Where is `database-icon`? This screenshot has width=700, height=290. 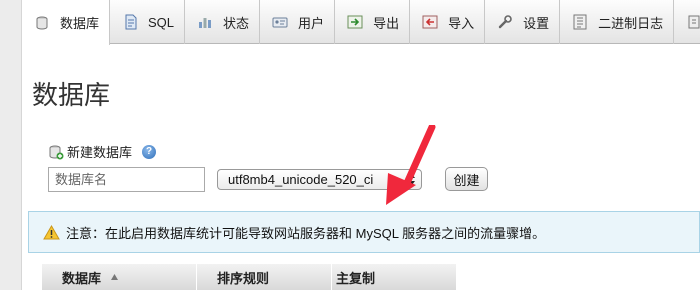
database-icon is located at coordinates (42, 23).